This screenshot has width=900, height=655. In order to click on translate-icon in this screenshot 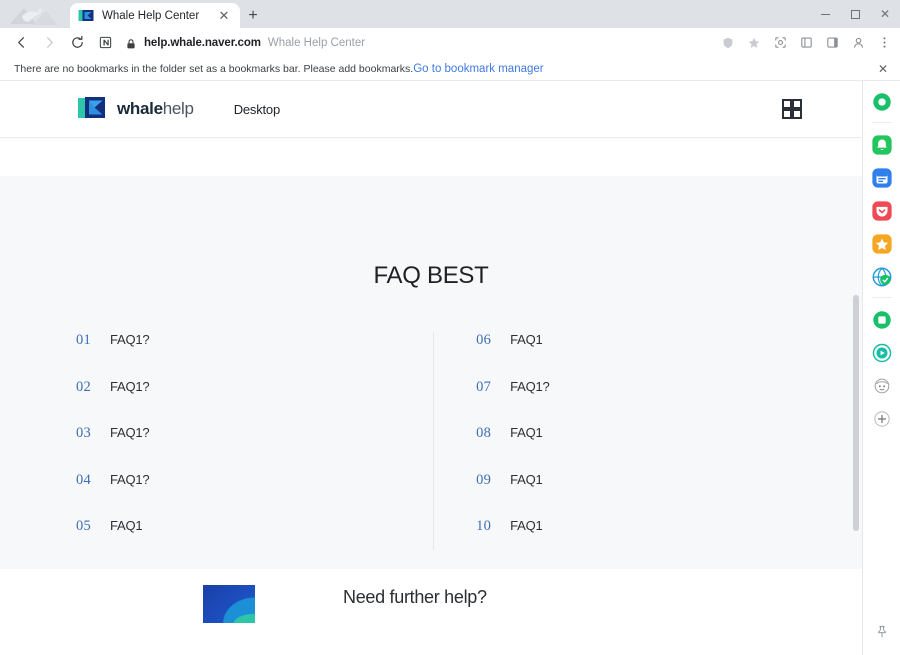, I will do `click(882, 277)`.